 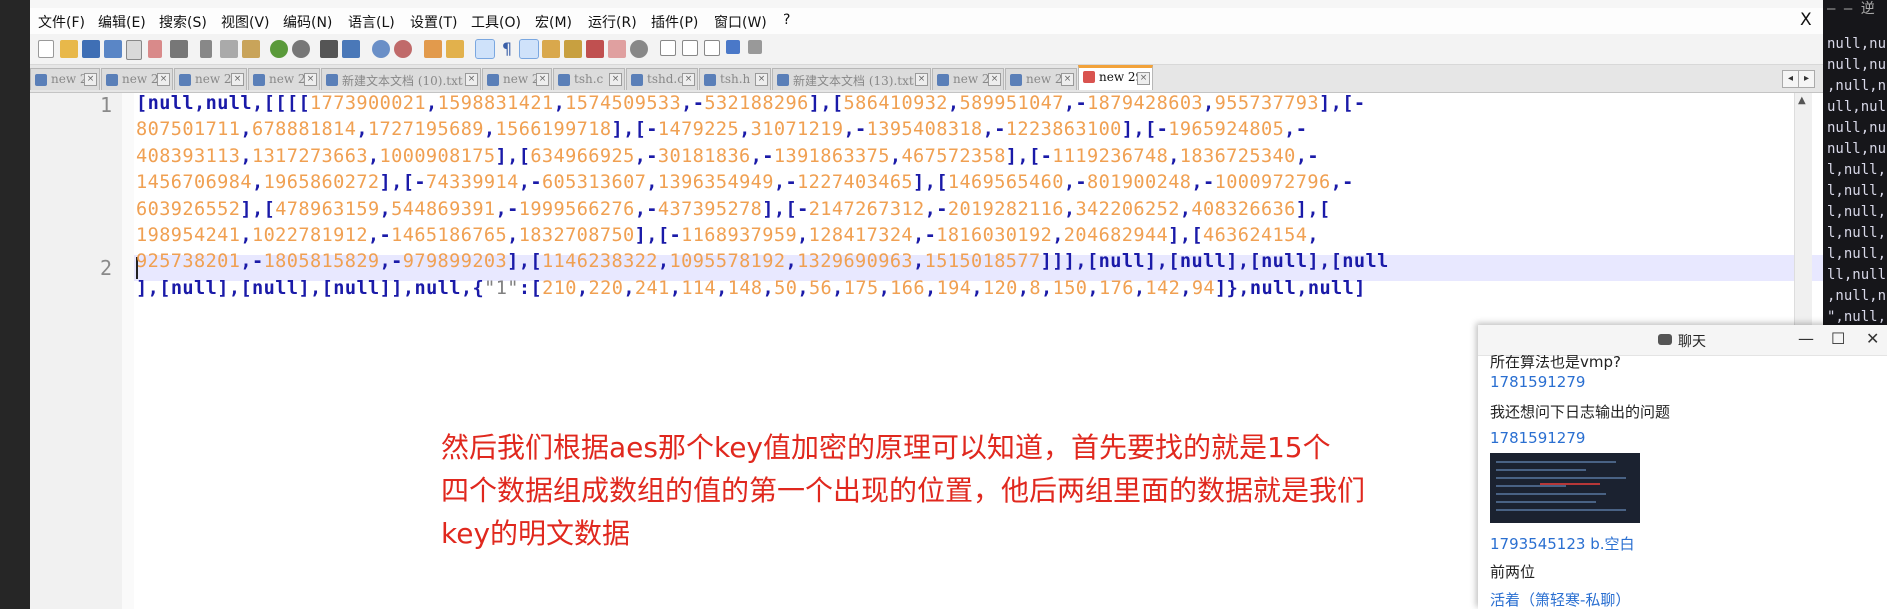 I want to click on tab-new-24: new 24 ×, so click(x=517, y=79).